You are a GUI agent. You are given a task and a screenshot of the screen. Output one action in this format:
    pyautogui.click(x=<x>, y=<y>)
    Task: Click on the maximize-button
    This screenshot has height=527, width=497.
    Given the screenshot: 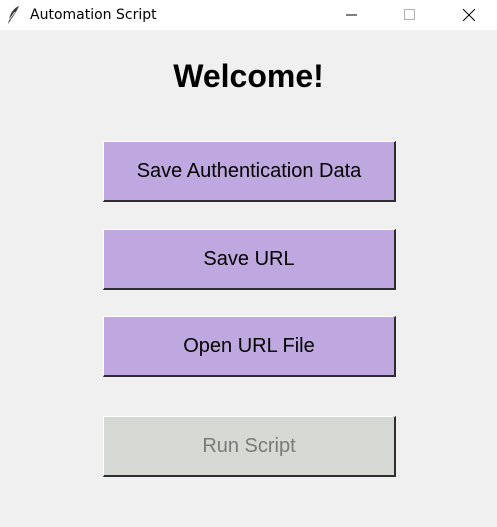 What is the action you would take?
    pyautogui.click(x=410, y=15)
    